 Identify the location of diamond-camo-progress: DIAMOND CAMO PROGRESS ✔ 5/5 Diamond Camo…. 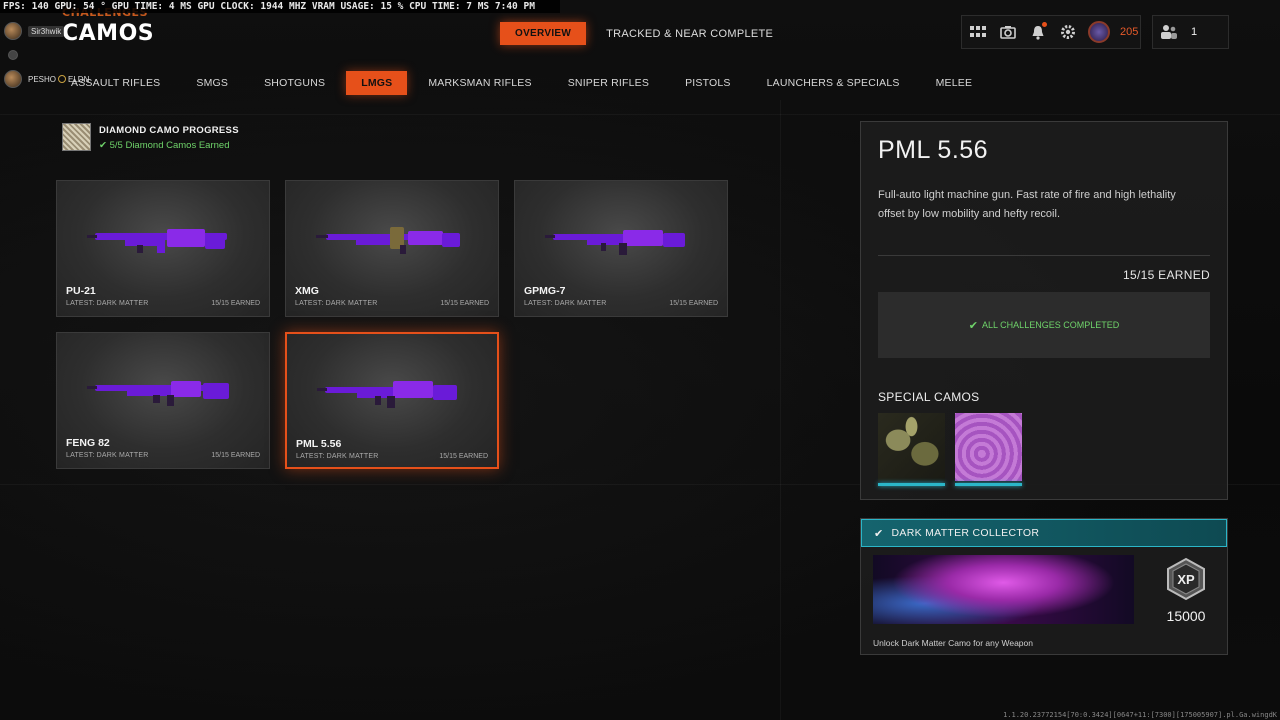
(150, 137).